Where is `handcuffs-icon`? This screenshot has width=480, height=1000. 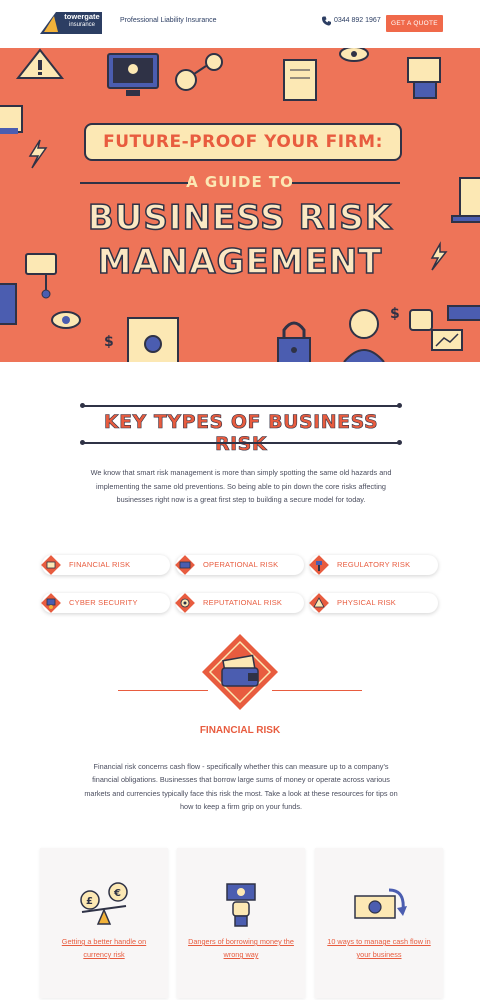 handcuffs-icon is located at coordinates (199, 72).